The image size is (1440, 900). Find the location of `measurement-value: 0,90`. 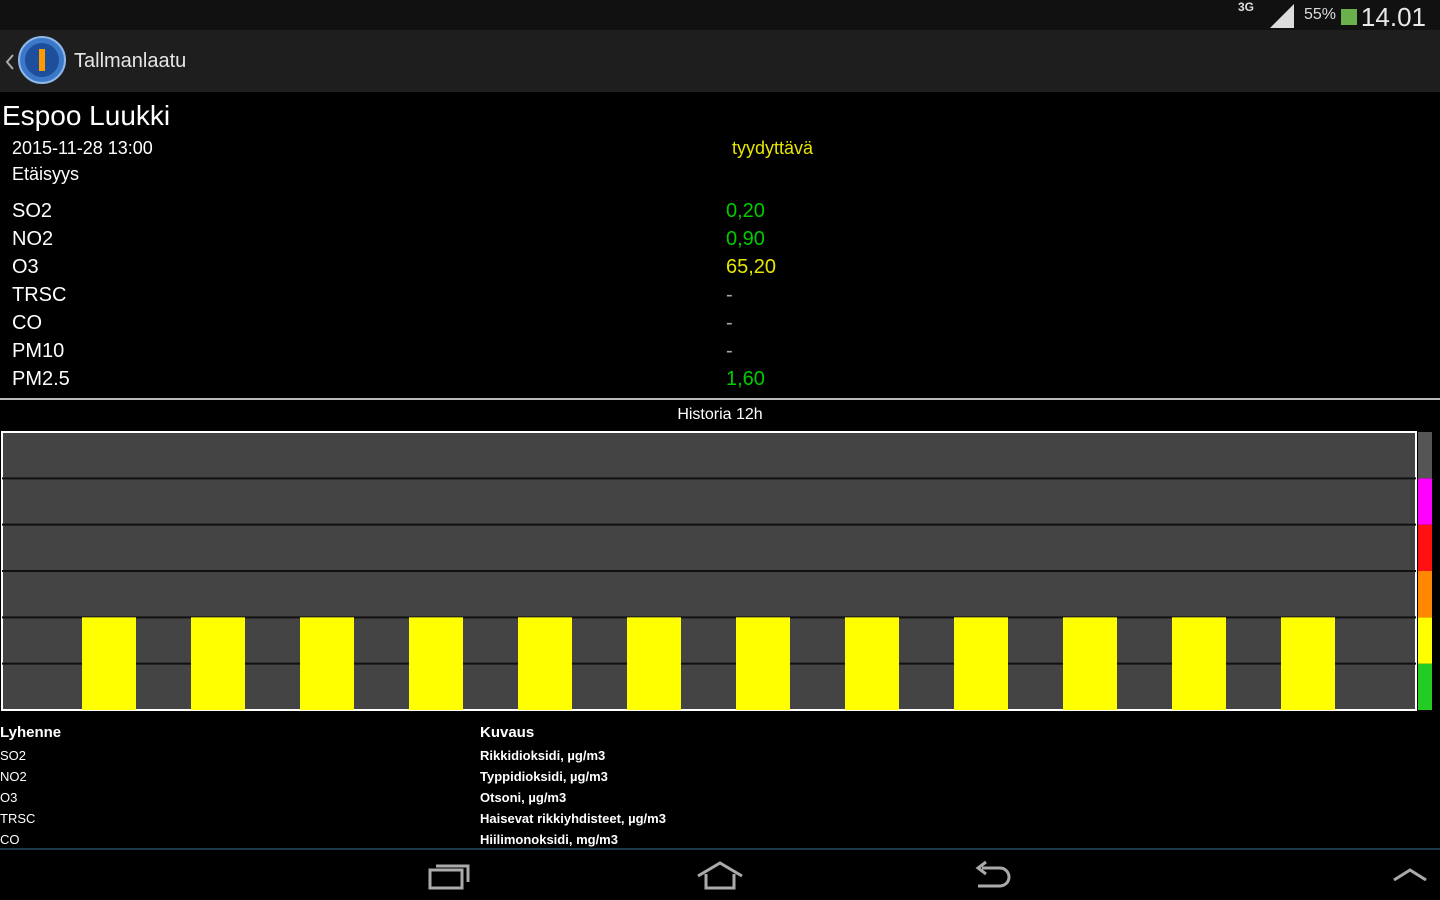

measurement-value: 0,90 is located at coordinates (745, 239).